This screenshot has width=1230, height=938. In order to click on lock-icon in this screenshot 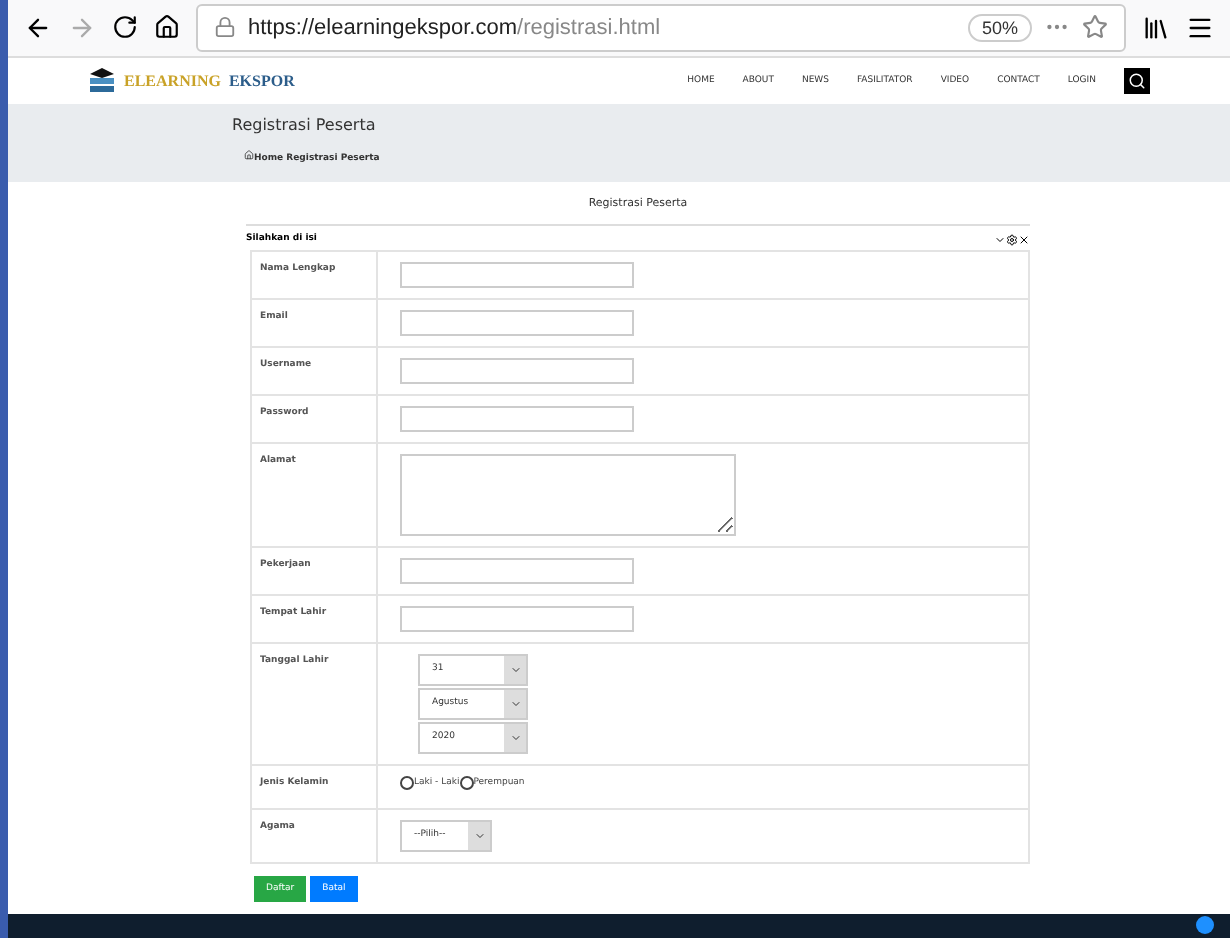, I will do `click(225, 27)`.